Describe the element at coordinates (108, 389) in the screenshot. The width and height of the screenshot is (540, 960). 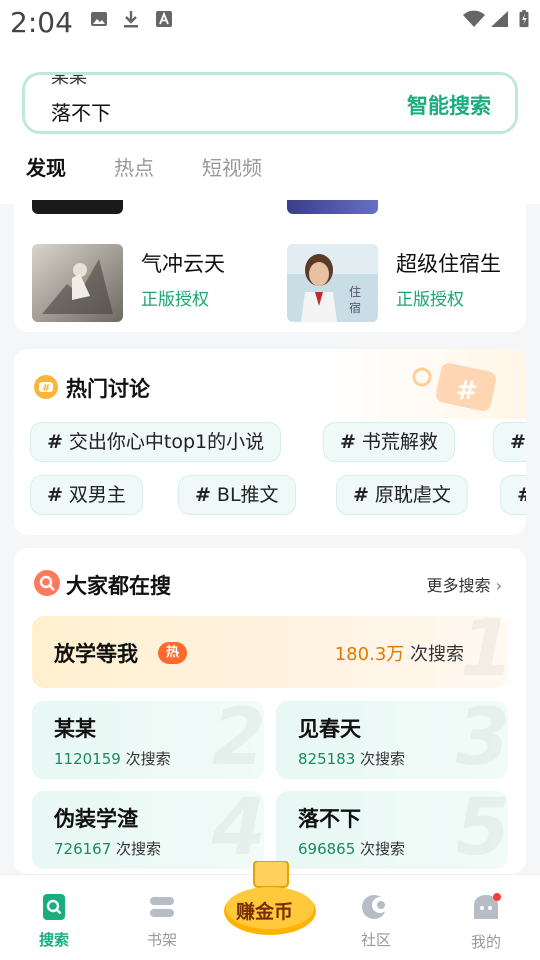
I see `hot-discussion-title: 热门讨论` at that location.